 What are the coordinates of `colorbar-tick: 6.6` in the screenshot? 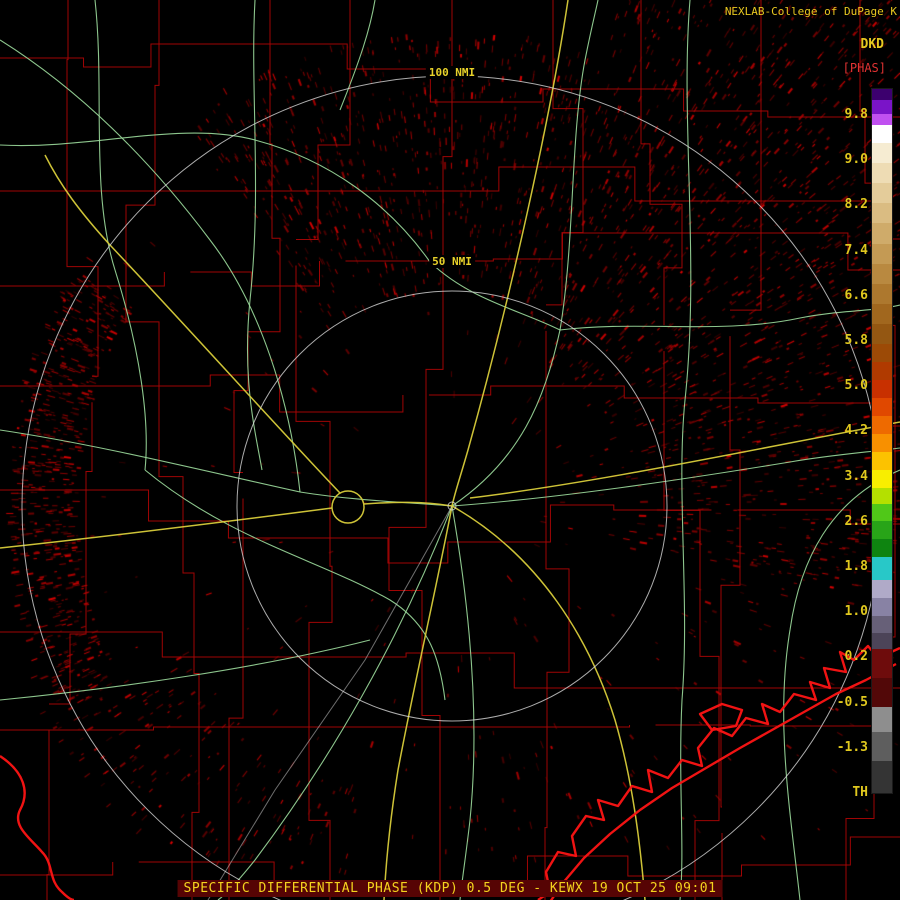 It's located at (856, 295).